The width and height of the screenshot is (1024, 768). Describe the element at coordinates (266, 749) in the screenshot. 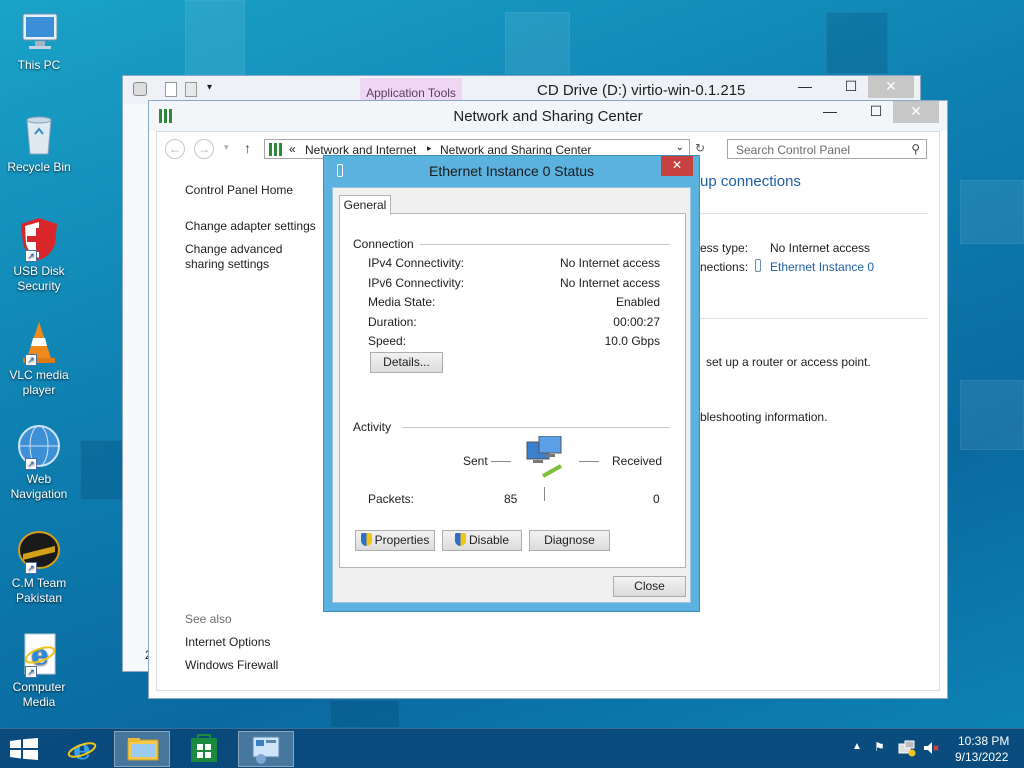

I see `taskbar-control-panel` at that location.